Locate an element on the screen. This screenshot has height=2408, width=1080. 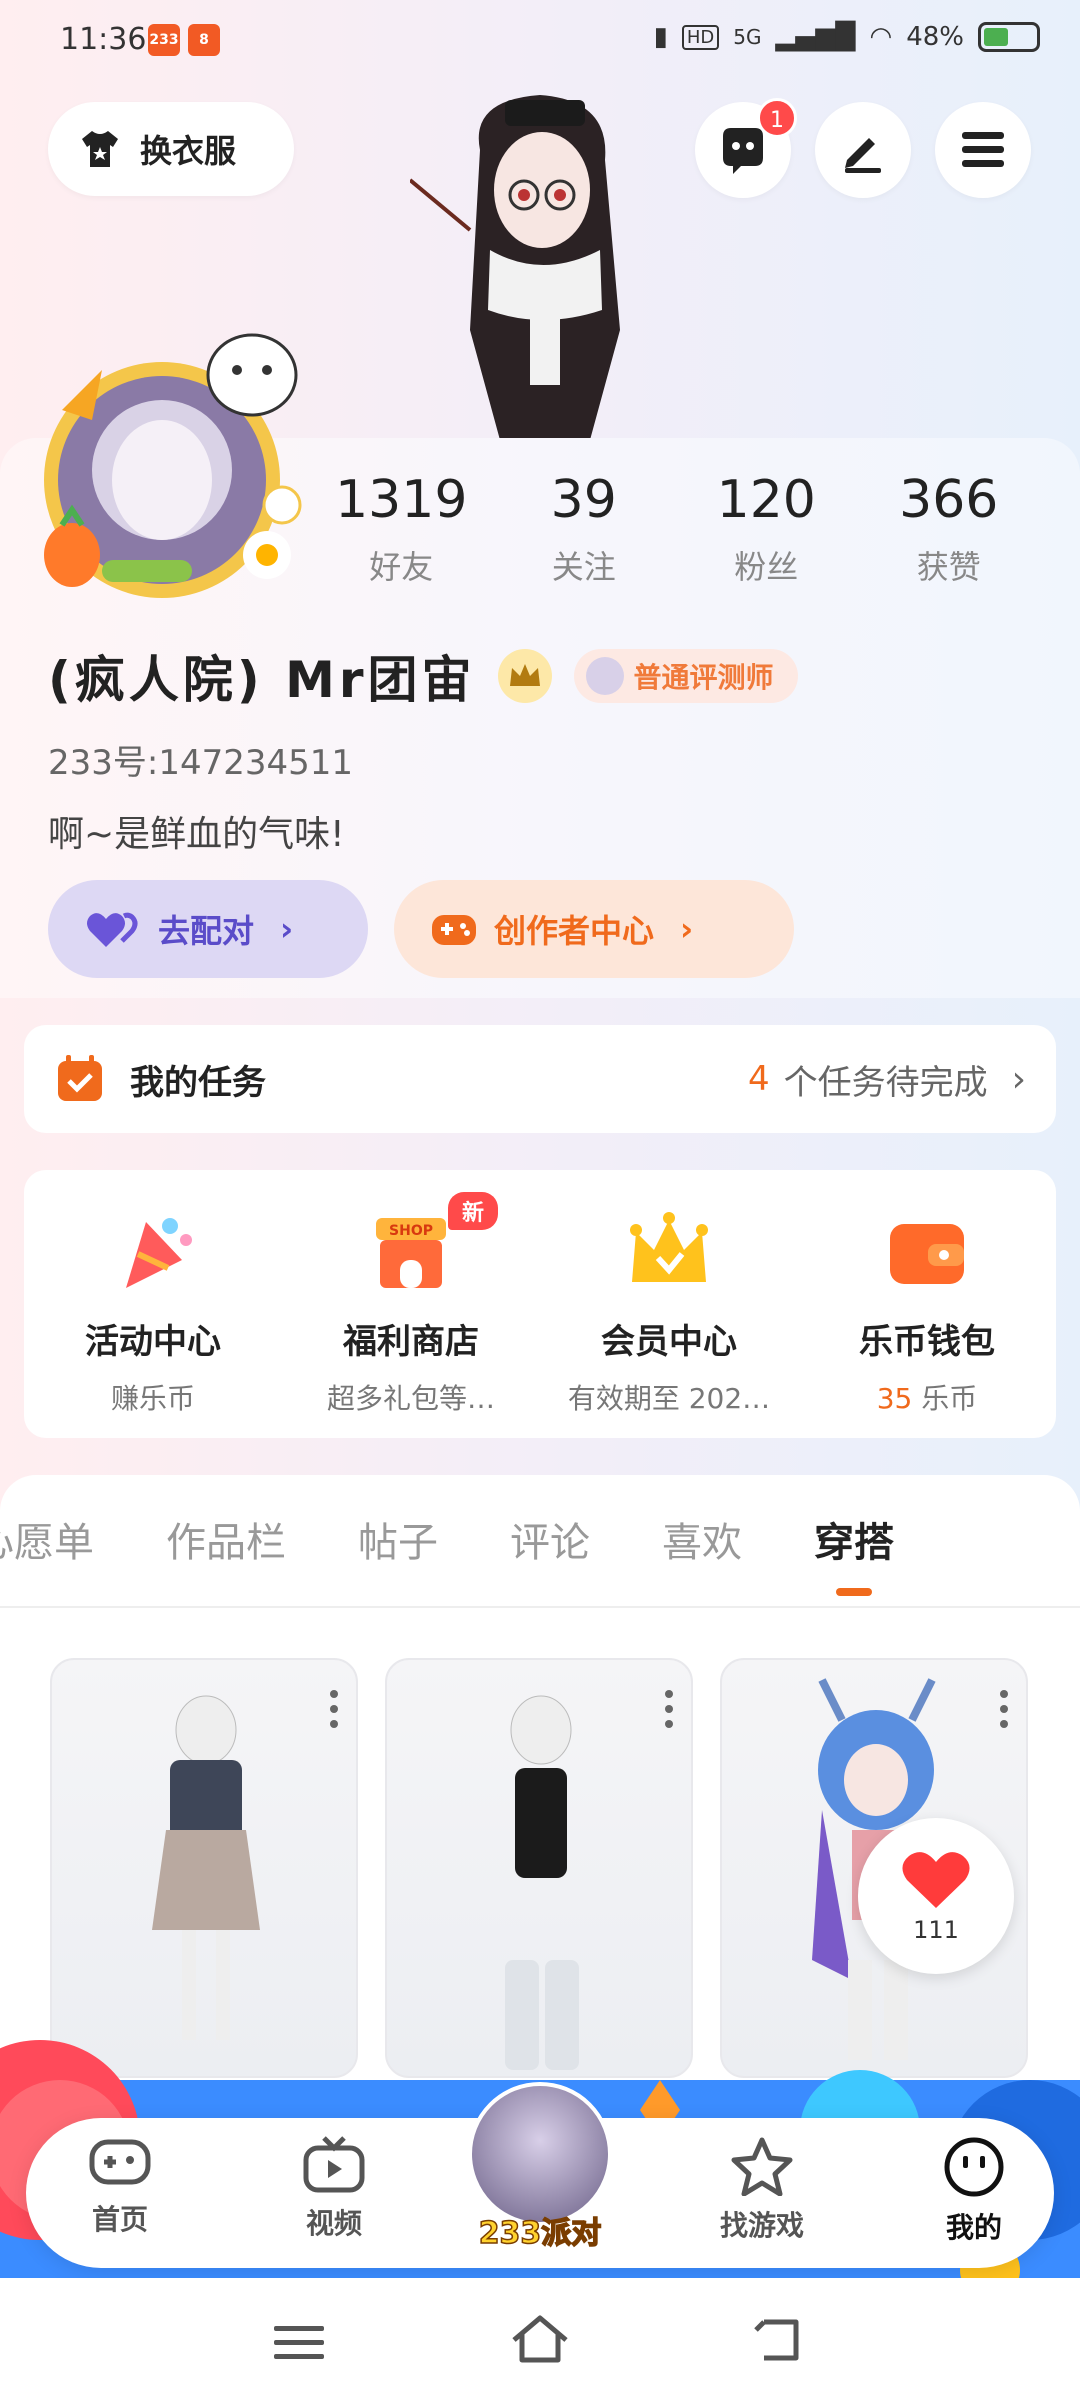
tab-comments: 评论 is located at coordinates (550, 1539).